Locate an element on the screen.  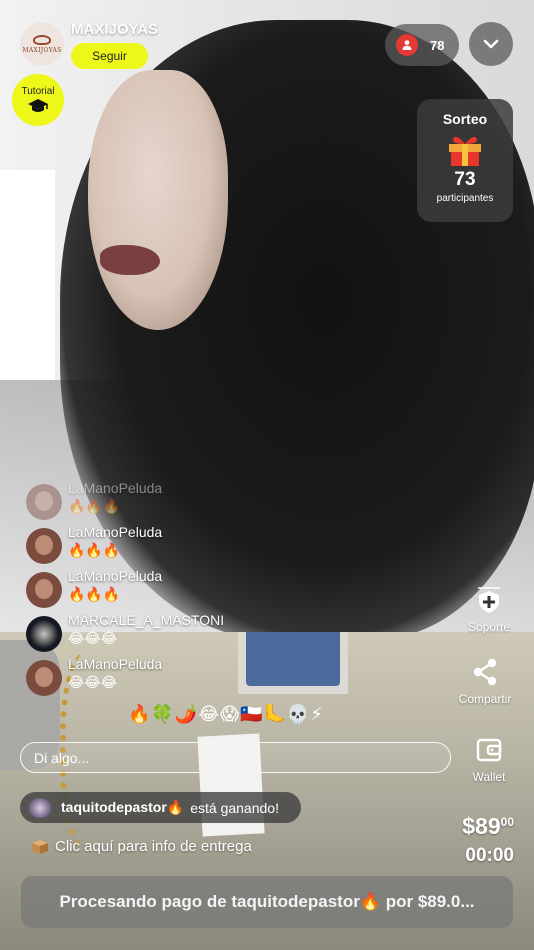
auction-timer: 00:00 is located at coordinates (489, 855).